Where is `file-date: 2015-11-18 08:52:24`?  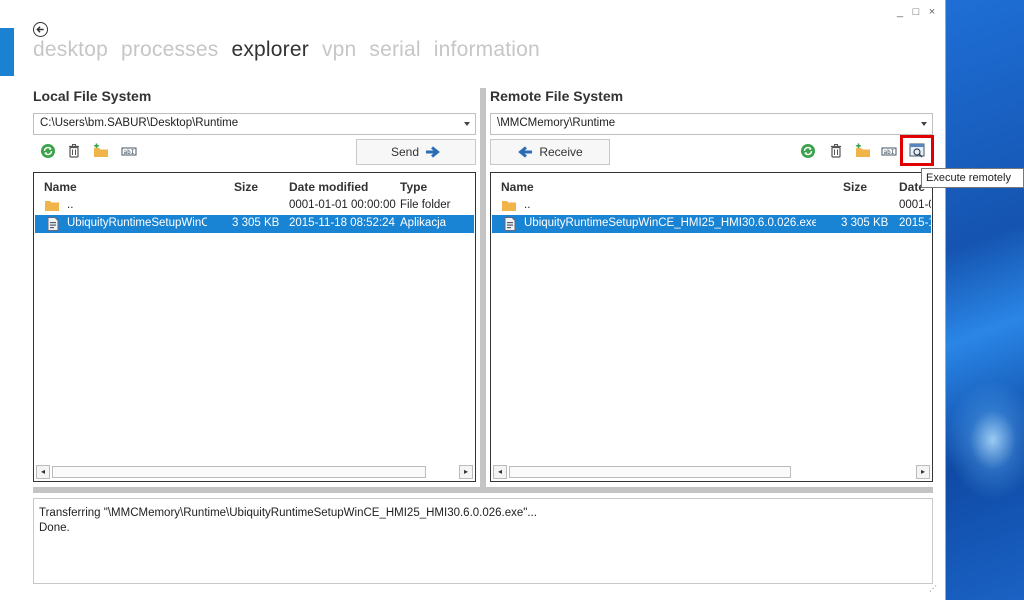 file-date: 2015-11-18 08:52:24 is located at coordinates (342, 223).